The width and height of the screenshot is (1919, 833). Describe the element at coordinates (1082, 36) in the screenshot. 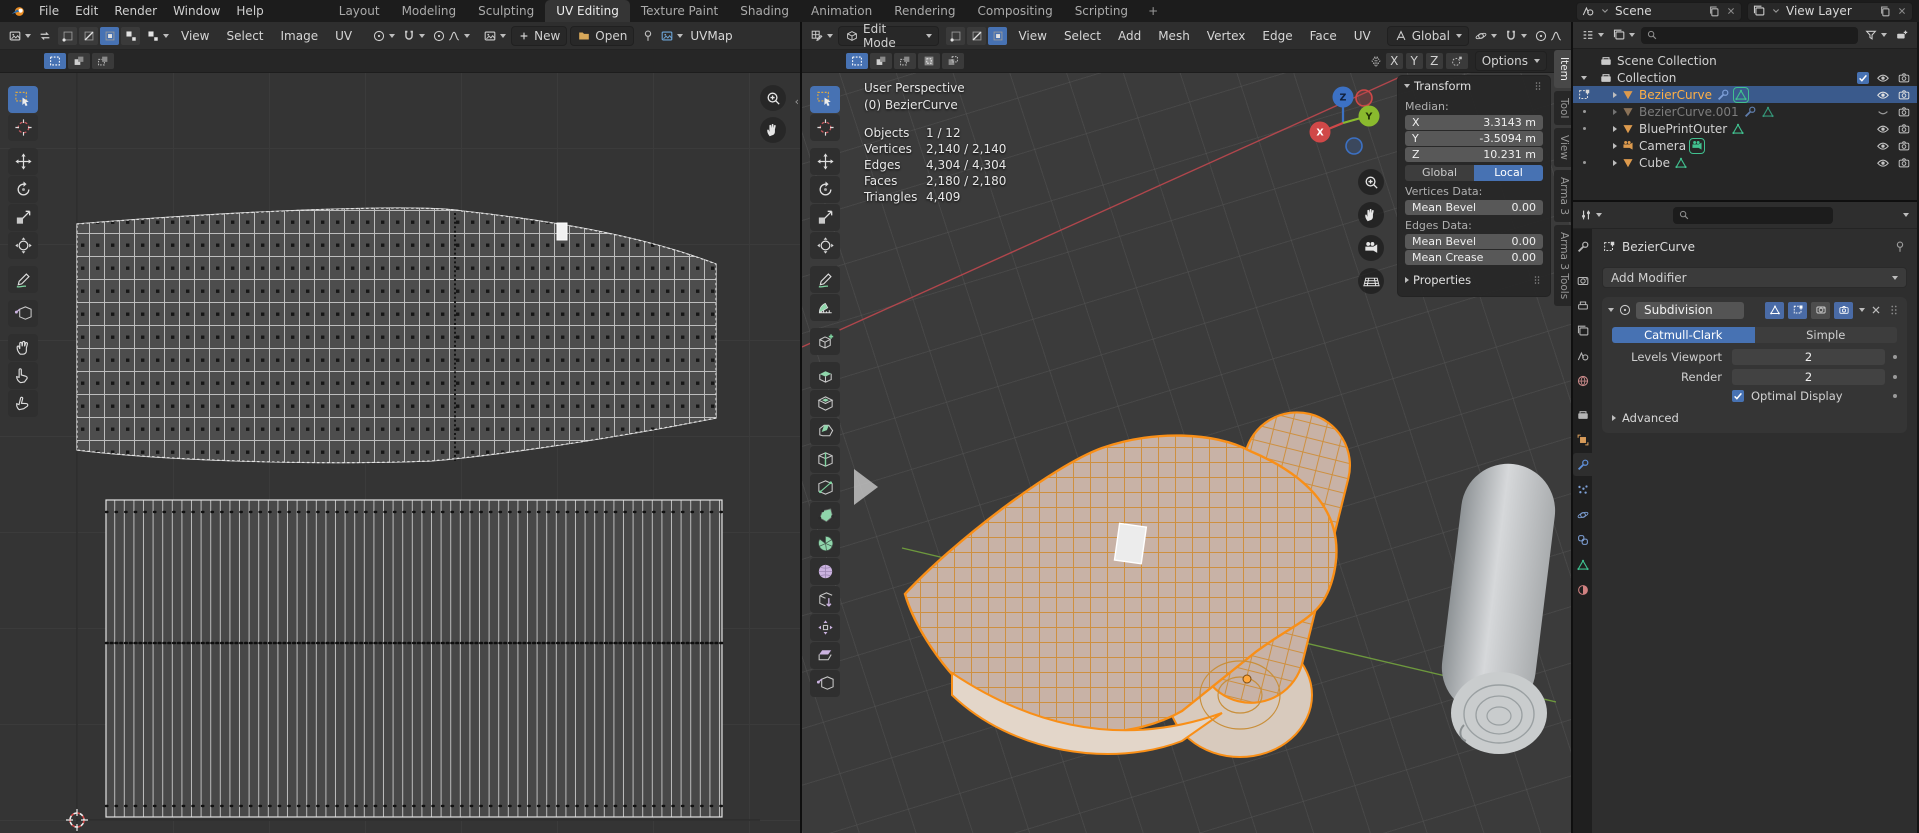

I see `vp-menu-select: Select` at that location.